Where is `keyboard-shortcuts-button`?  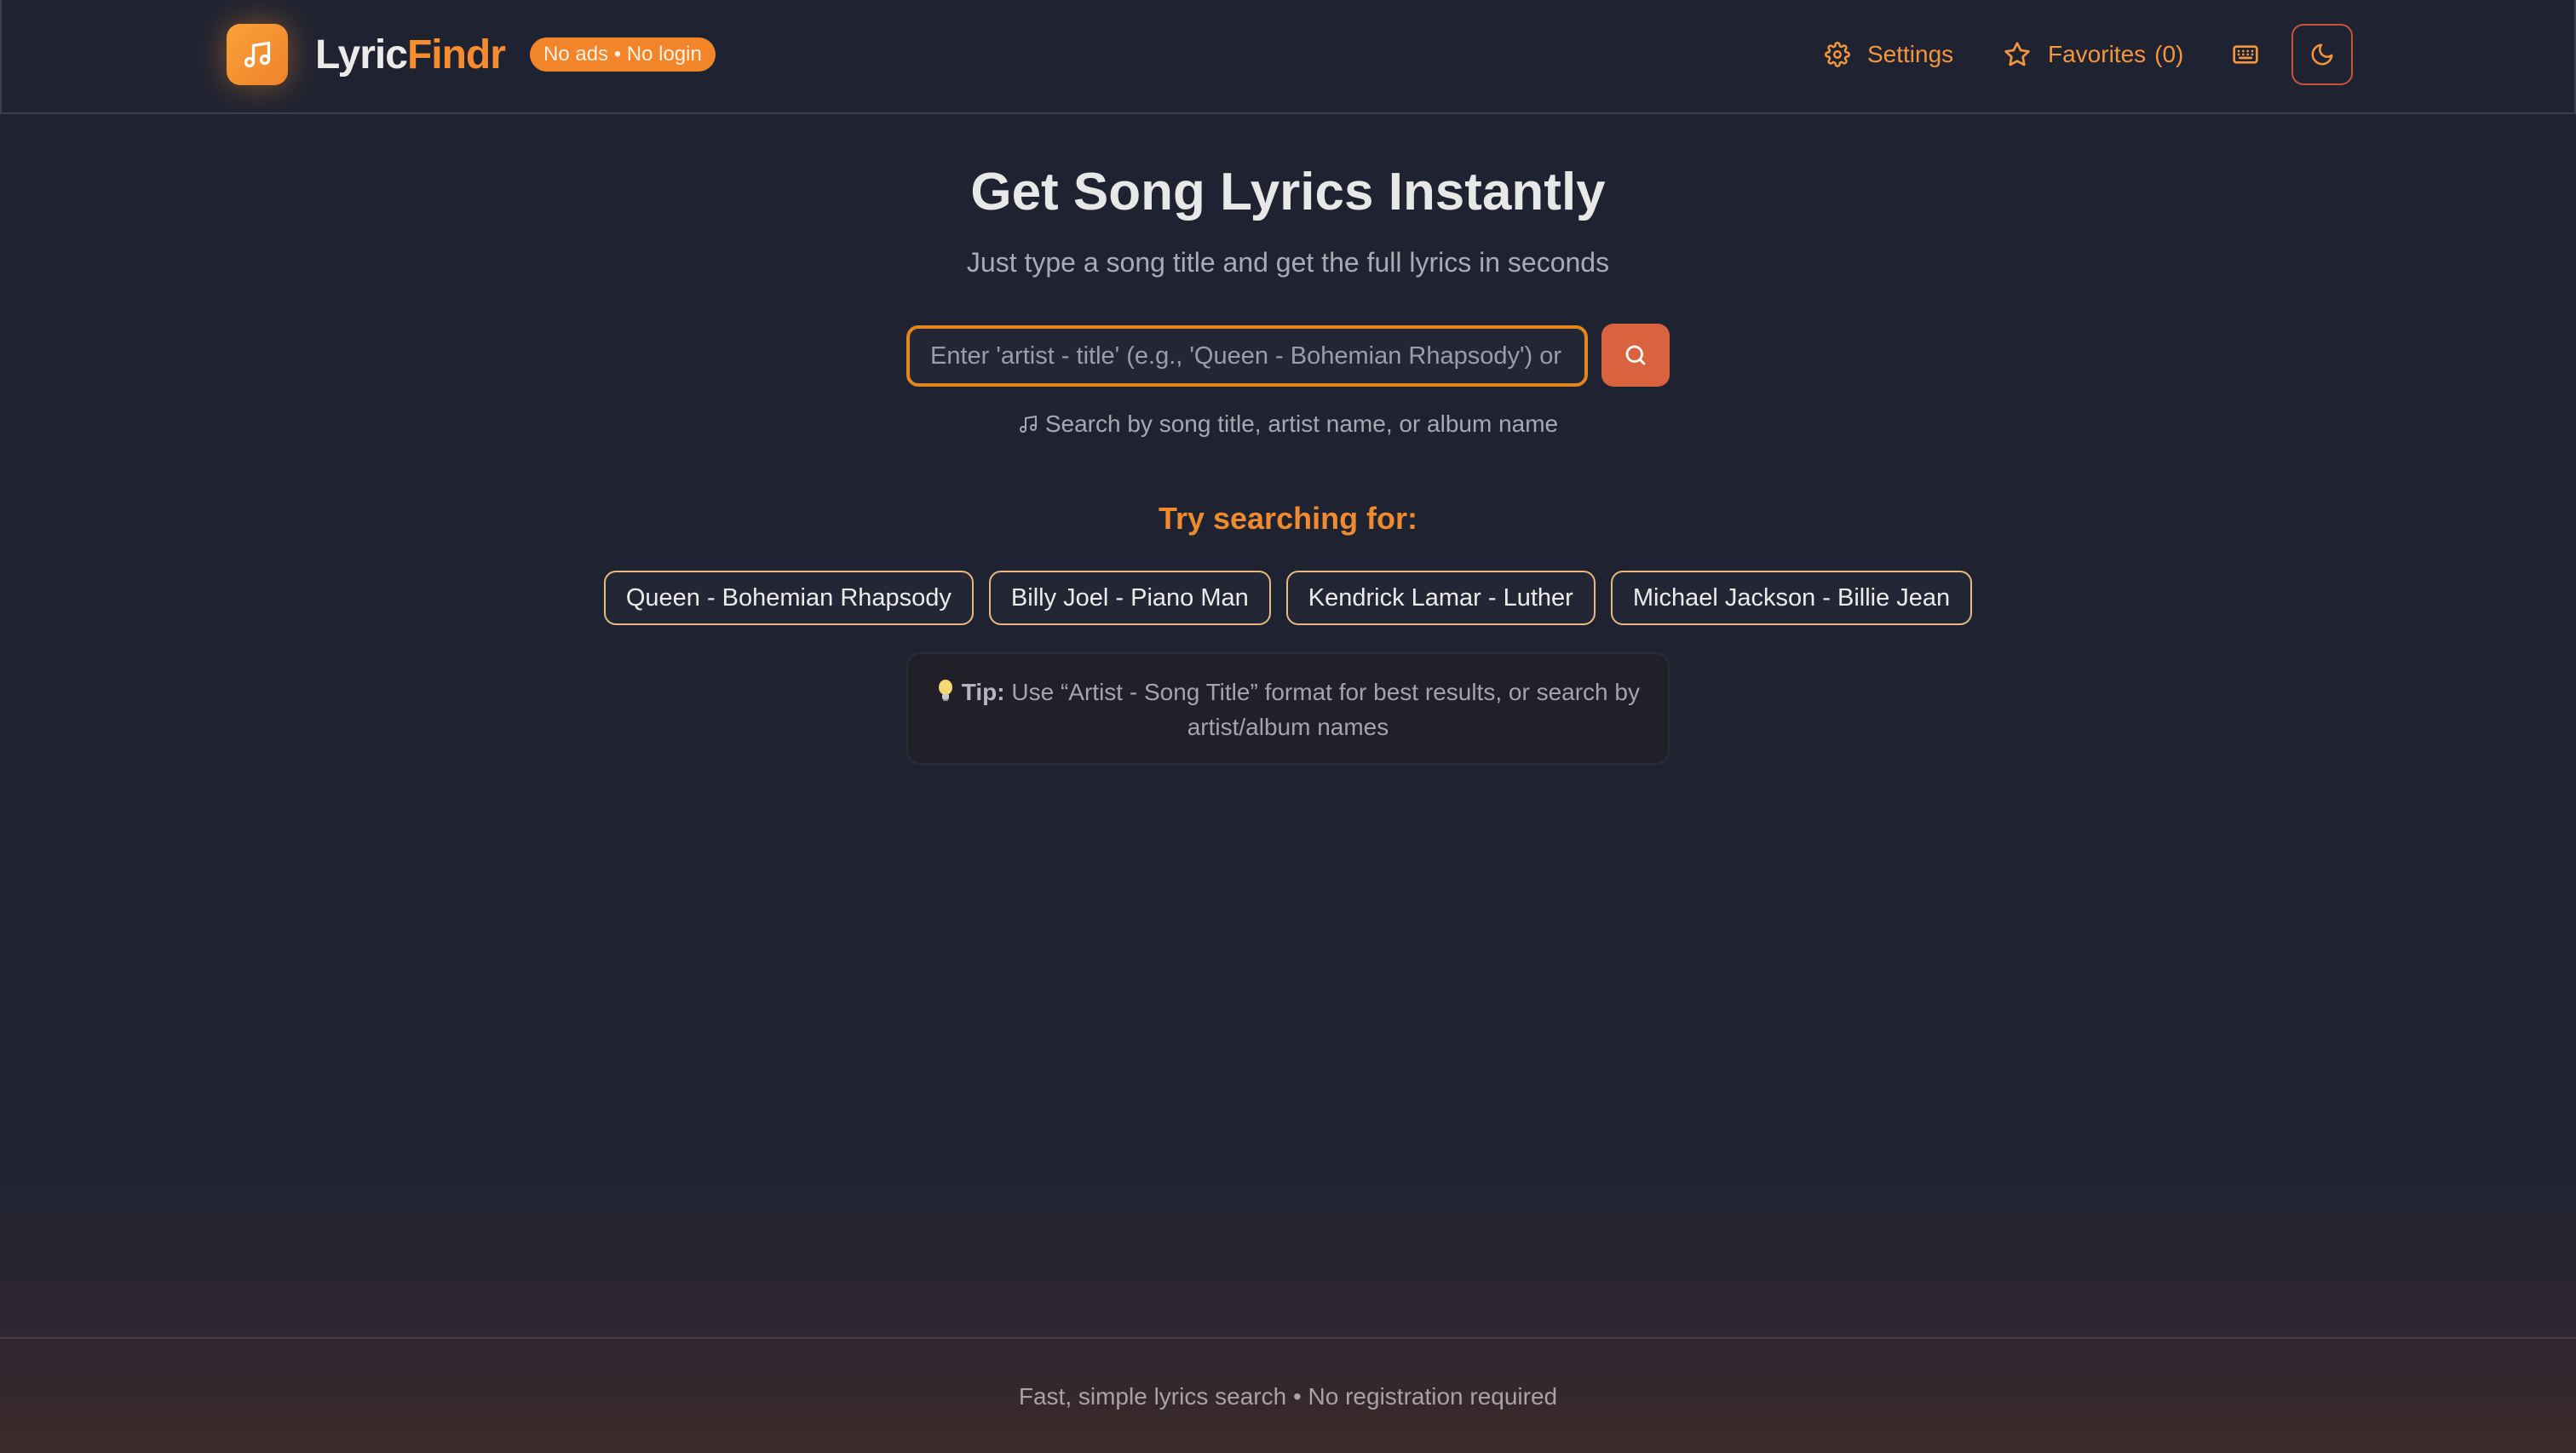 keyboard-shortcuts-button is located at coordinates (2254, 54).